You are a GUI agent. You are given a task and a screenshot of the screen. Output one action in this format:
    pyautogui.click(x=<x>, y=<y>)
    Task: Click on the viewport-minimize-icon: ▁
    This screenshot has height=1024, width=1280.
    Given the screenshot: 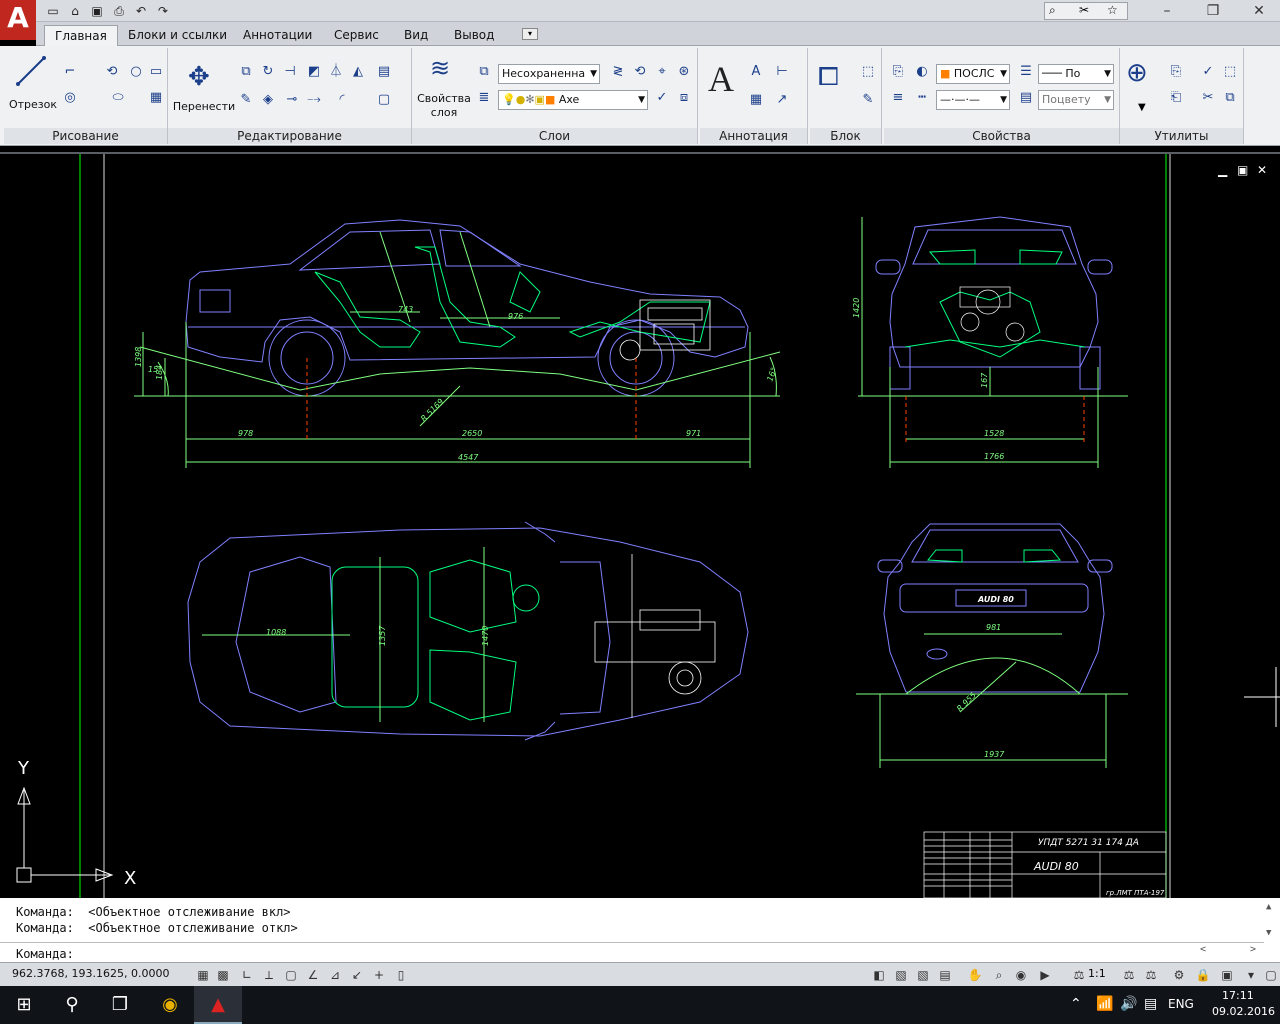 What is the action you would take?
    pyautogui.click(x=1222, y=170)
    